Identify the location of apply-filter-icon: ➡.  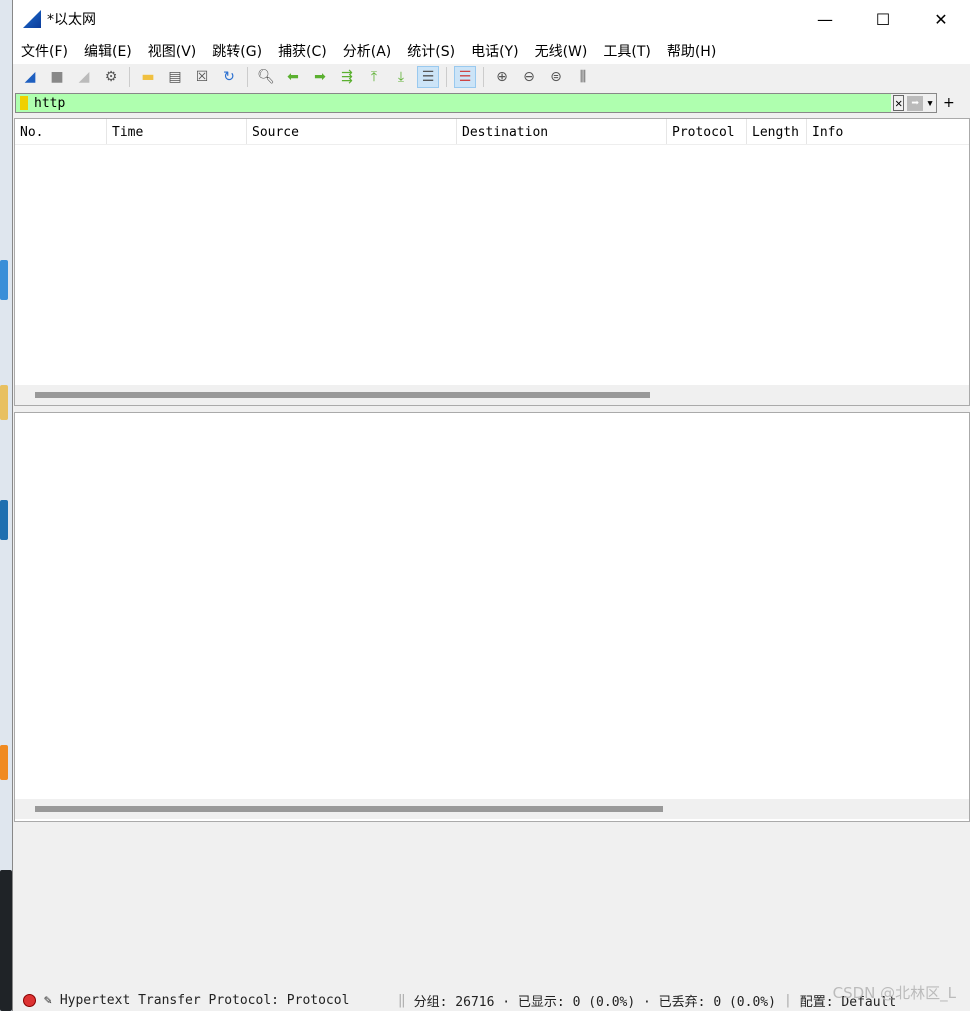
(915, 103).